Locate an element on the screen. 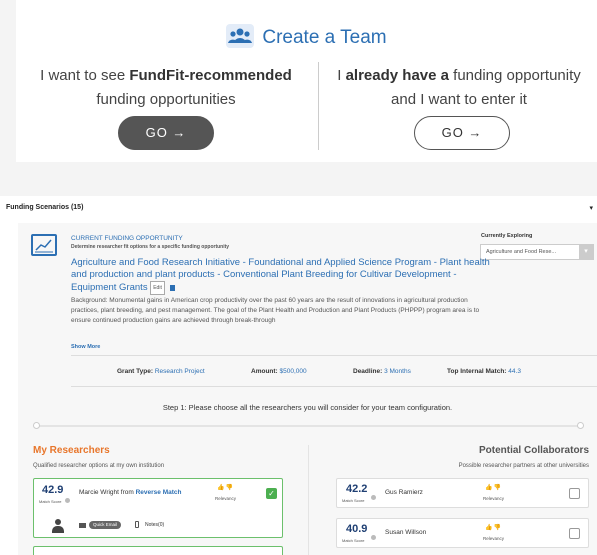 The width and height of the screenshot is (597, 555). phone-icon is located at coordinates (137, 524).